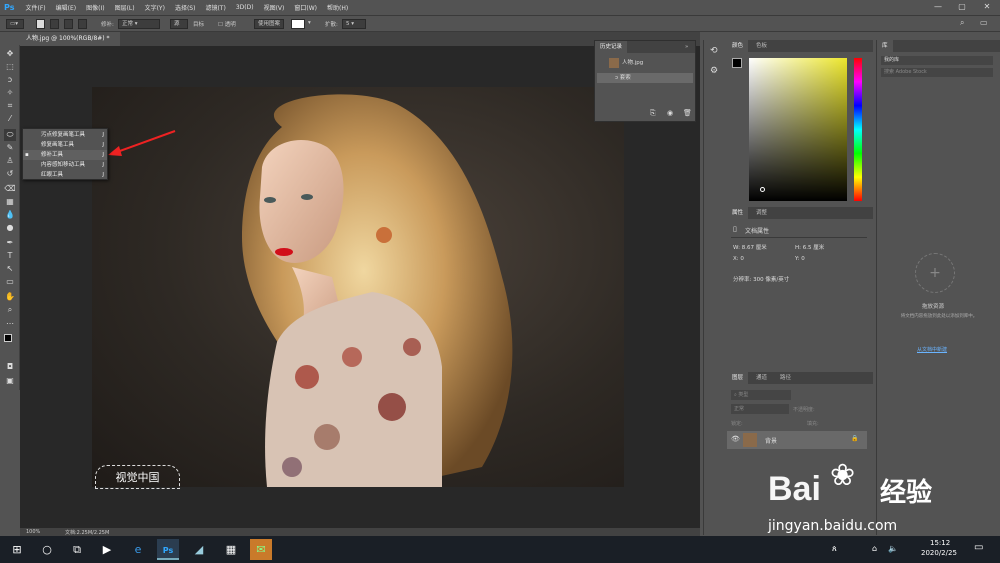 This screenshot has width=1000, height=563. What do you see at coordinates (738, 46) in the screenshot?
I see `tab-color: 颜色` at bounding box center [738, 46].